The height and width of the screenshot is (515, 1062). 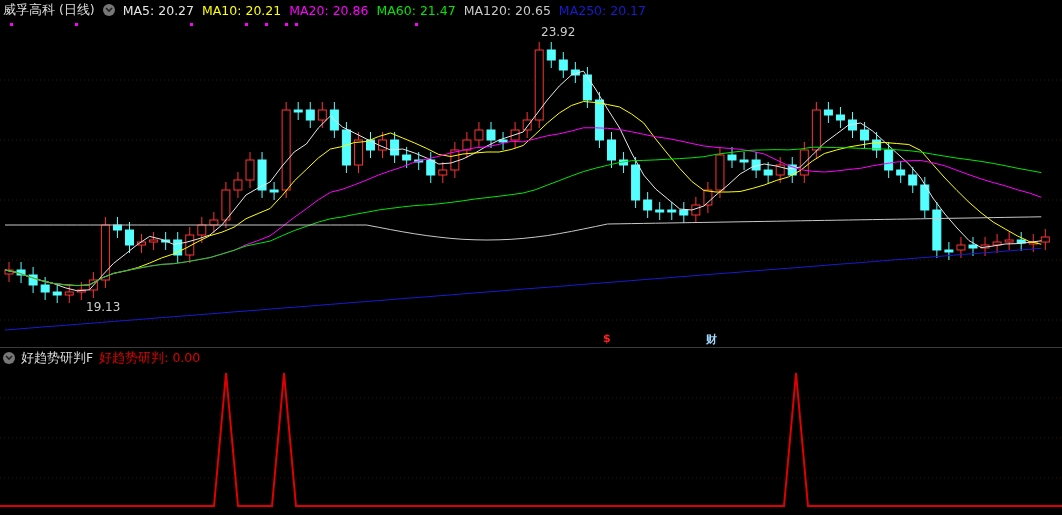 I want to click on high-price-label: 23.92, so click(x=558, y=32).